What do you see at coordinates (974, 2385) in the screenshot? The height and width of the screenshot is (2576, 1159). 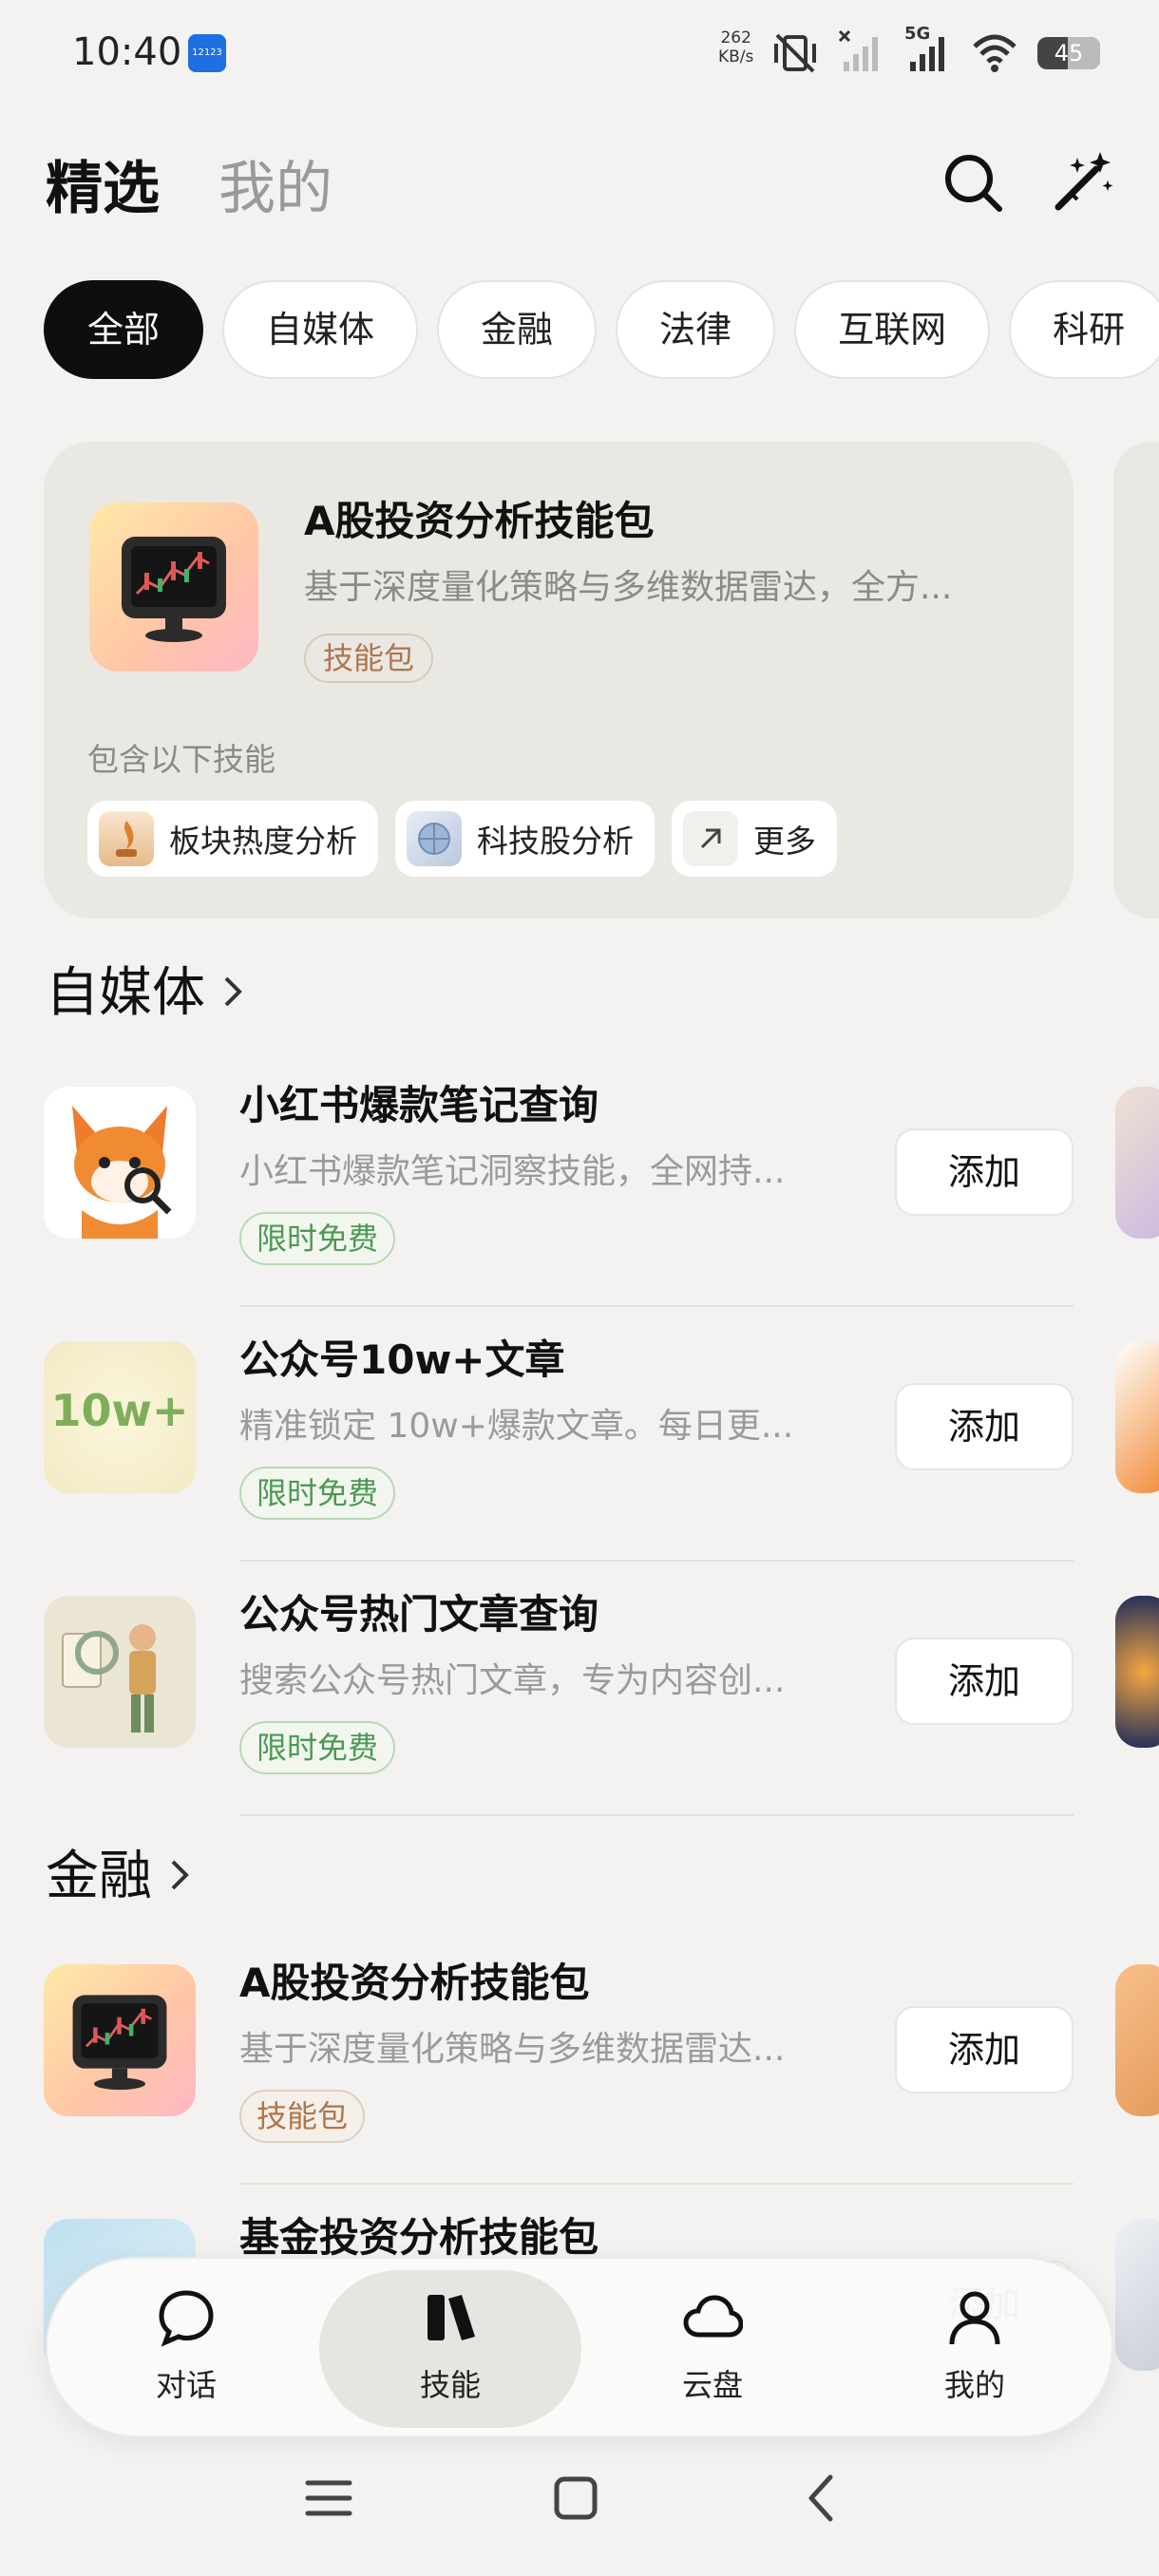 I see `nav-profile-label: 我的` at bounding box center [974, 2385].